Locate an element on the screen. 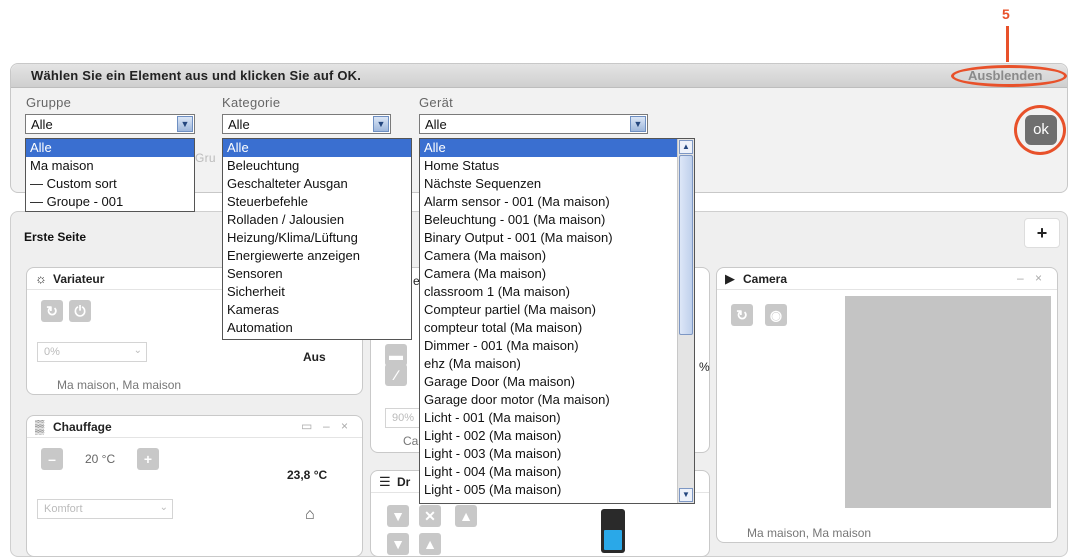  group-label: Gruppe is located at coordinates (49, 102).